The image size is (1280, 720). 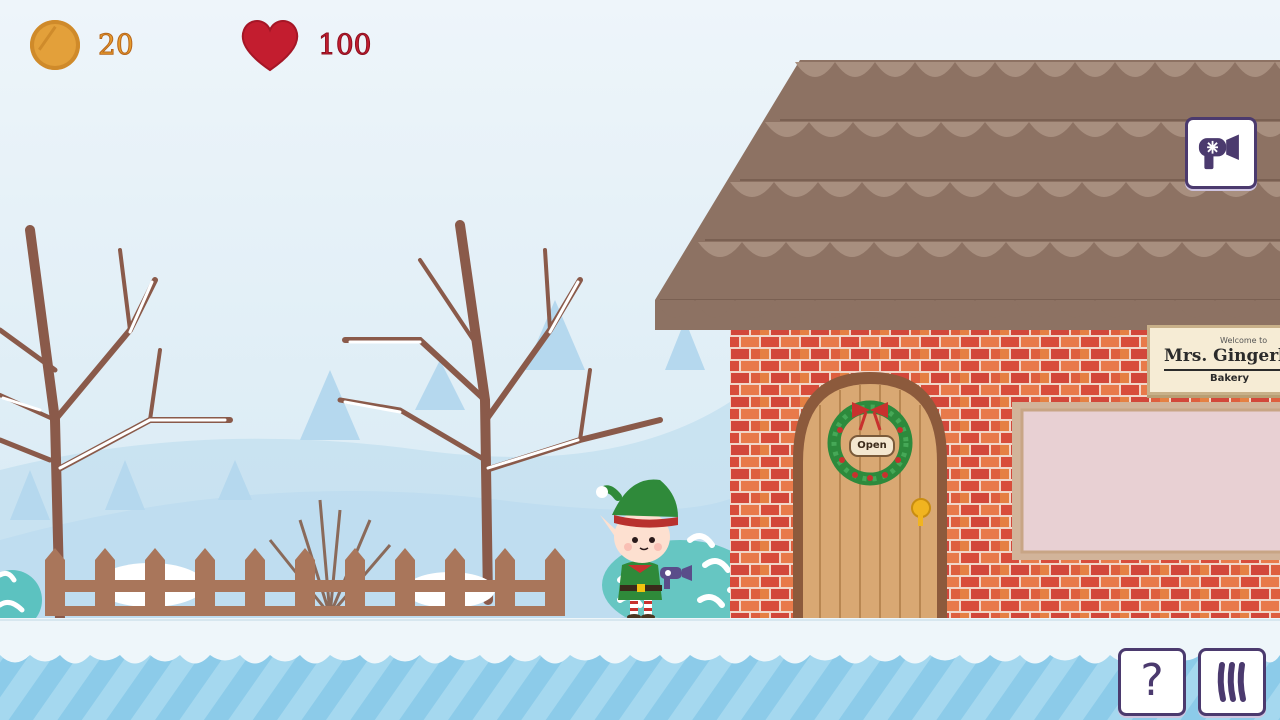 I want to click on sign-shop-type: Bakery, so click(x=1229, y=378).